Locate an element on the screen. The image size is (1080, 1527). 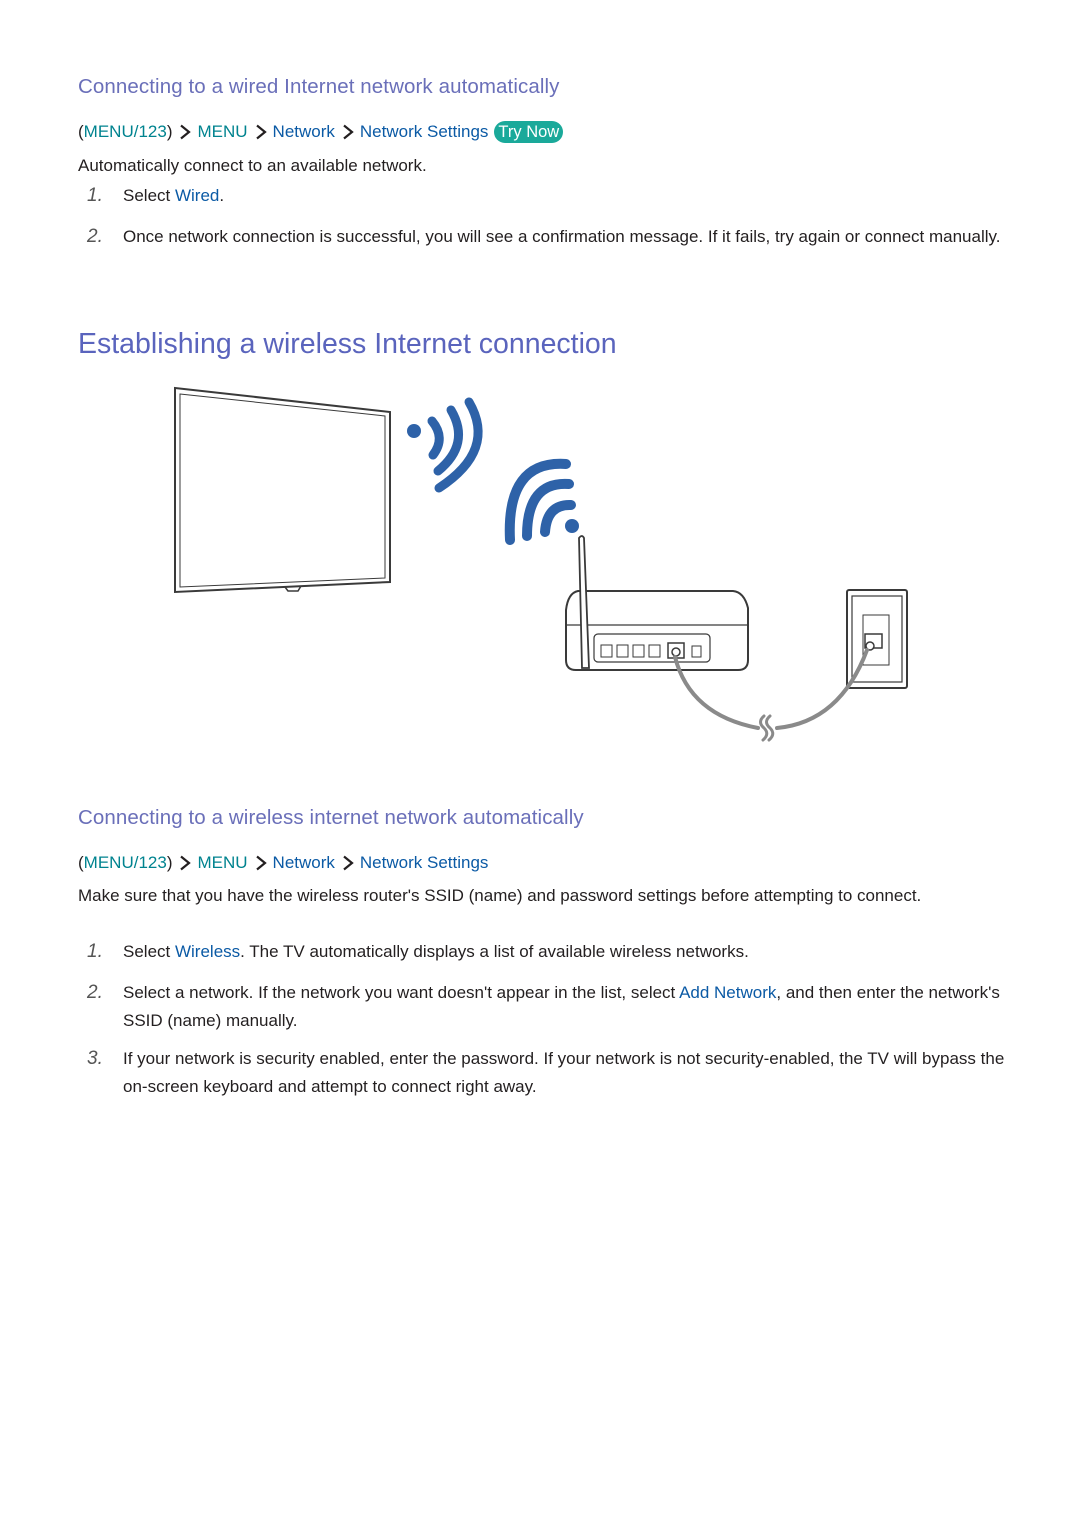
wireless-menu-path: (MENU/123) MENU Network Network Settings is located at coordinates (283, 863).